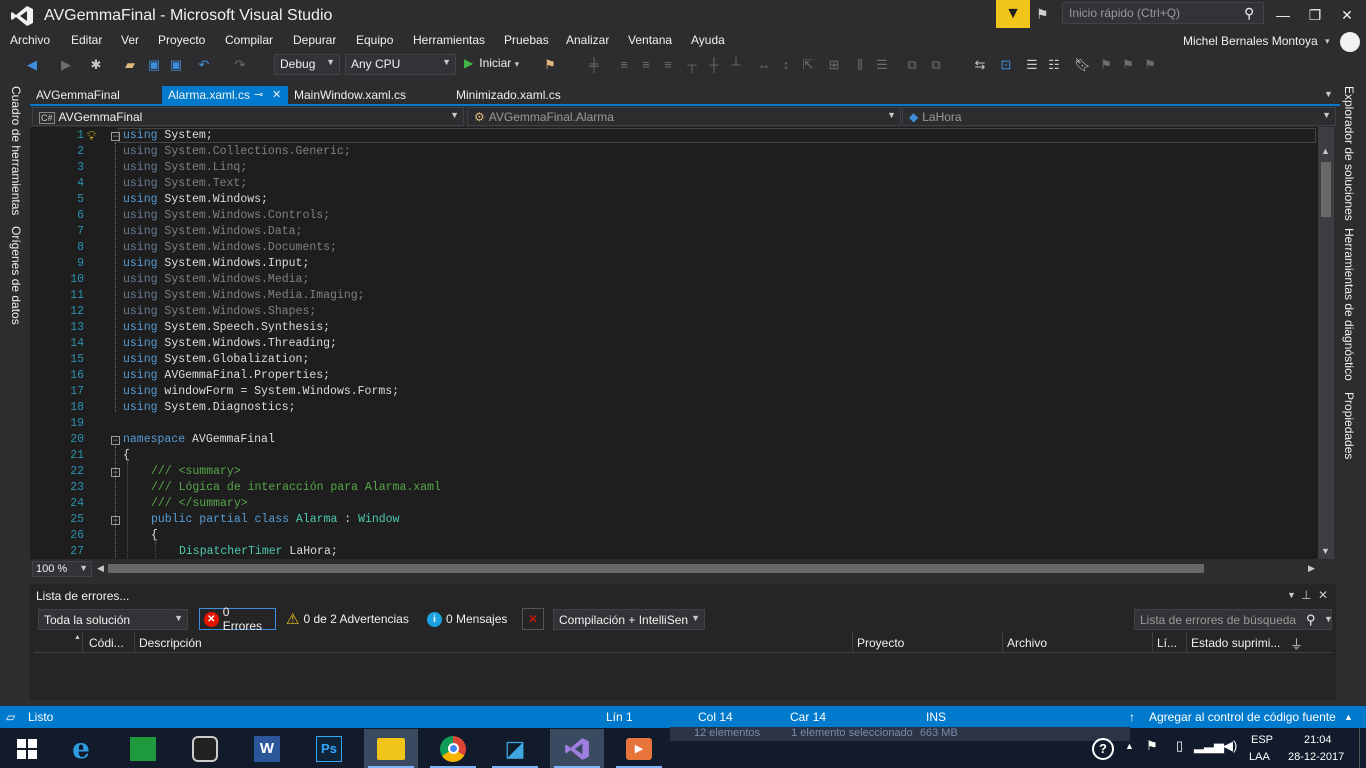 The width and height of the screenshot is (1366, 768). What do you see at coordinates (646, 65) in the screenshot?
I see `align-center-icon: ≡` at bounding box center [646, 65].